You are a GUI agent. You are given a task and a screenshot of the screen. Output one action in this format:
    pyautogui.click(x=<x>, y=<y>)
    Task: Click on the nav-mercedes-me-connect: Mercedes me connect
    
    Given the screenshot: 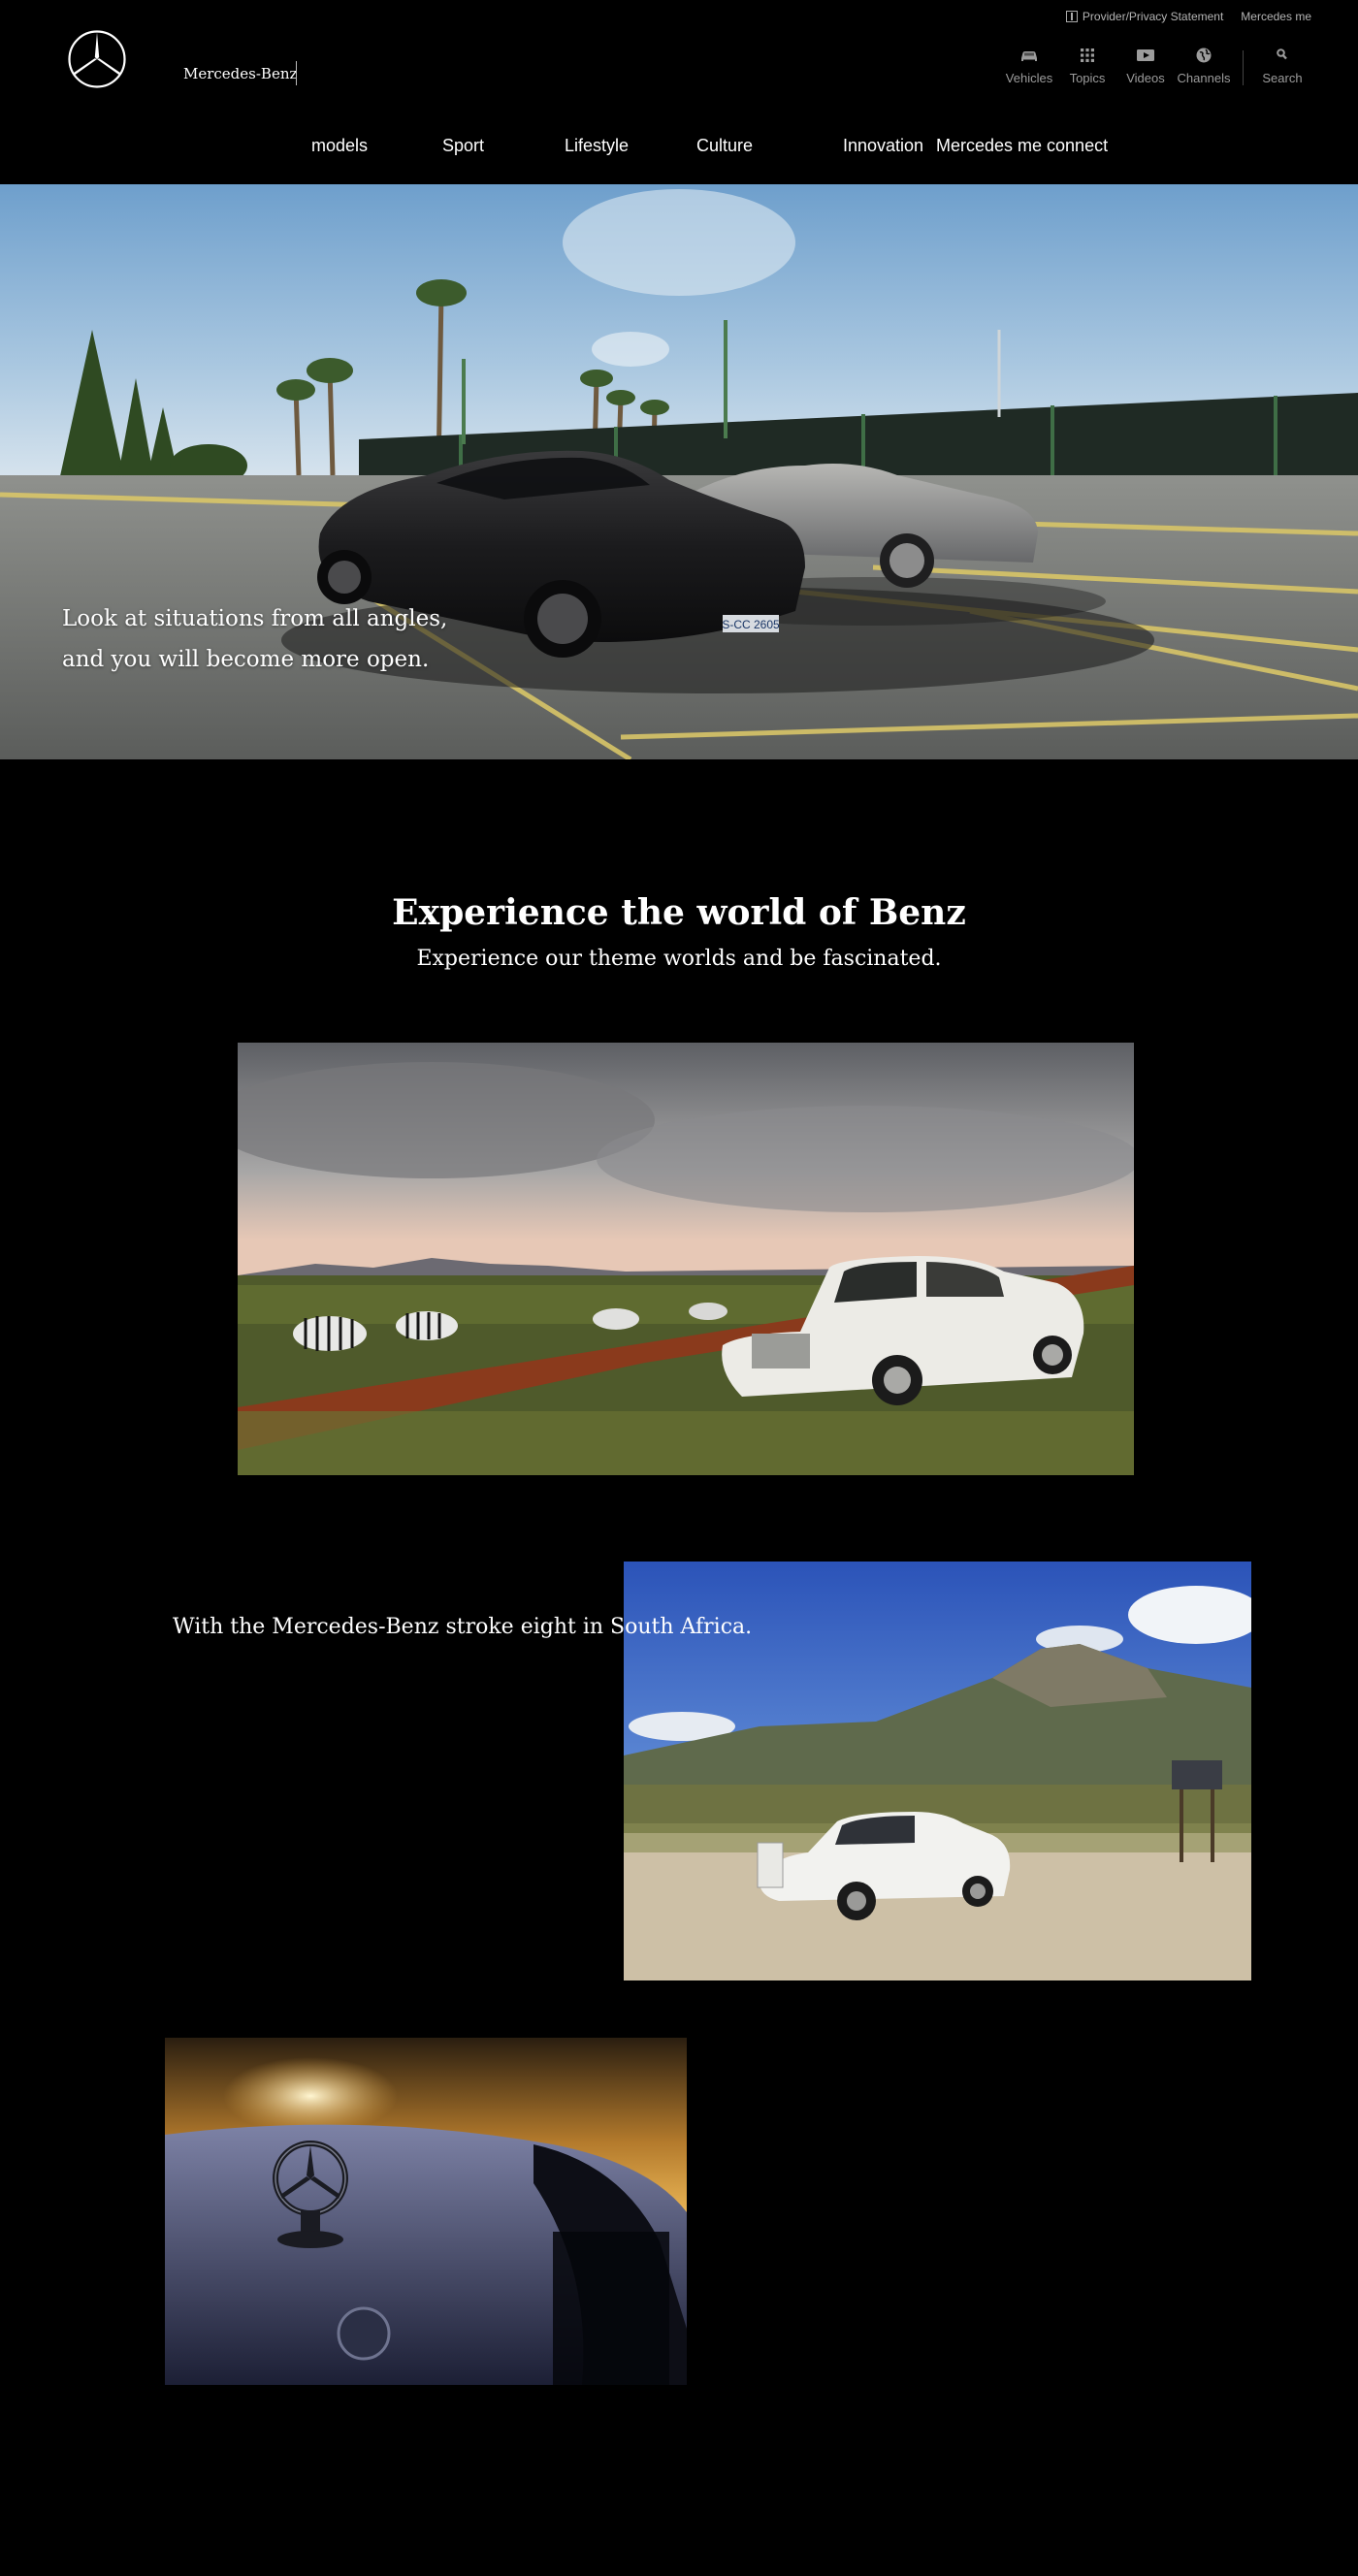 What is the action you would take?
    pyautogui.click(x=1022, y=146)
    